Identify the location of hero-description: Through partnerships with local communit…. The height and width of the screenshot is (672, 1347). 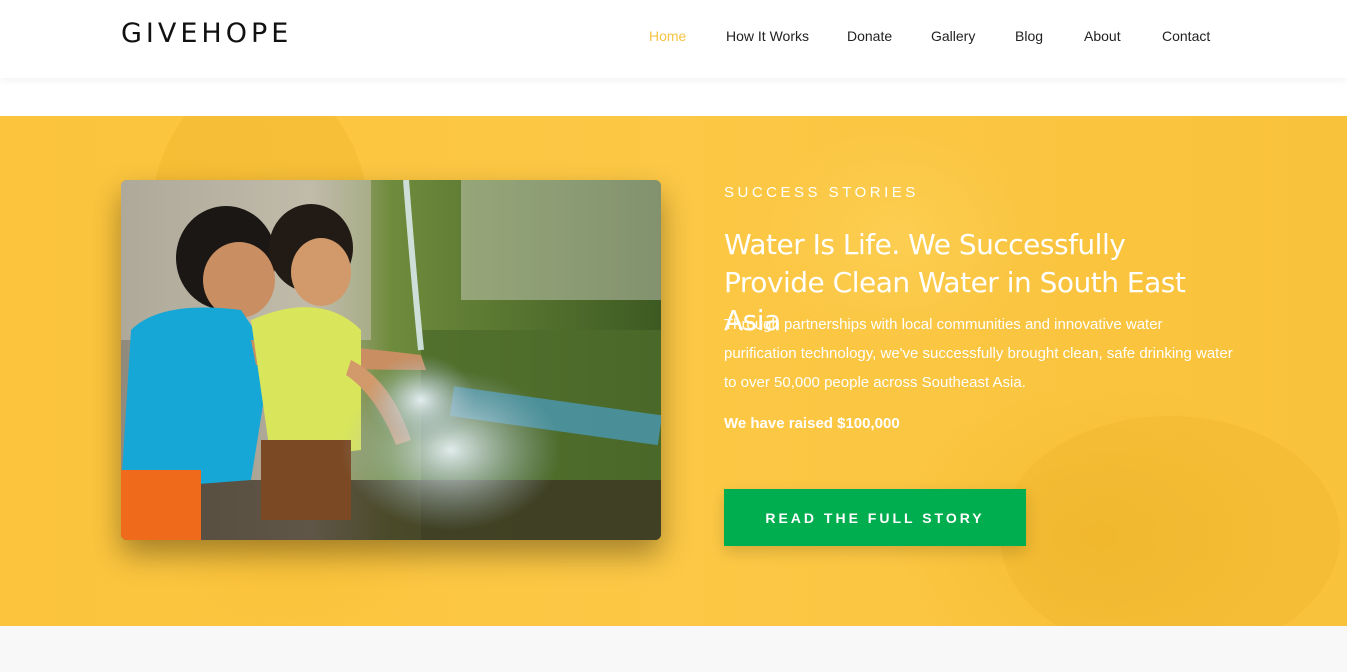
(978, 353).